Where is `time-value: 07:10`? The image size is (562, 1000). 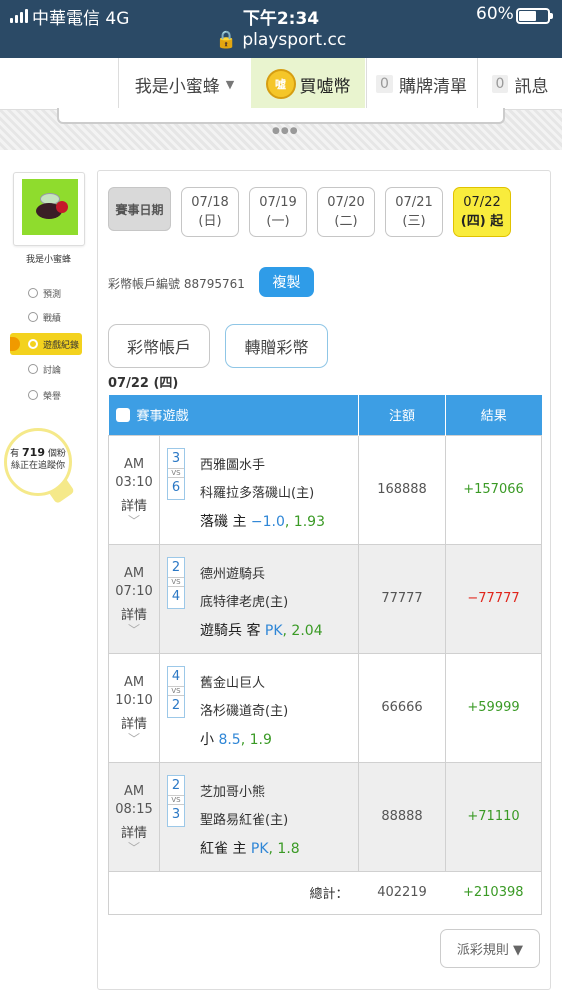 time-value: 07:10 is located at coordinates (134, 591).